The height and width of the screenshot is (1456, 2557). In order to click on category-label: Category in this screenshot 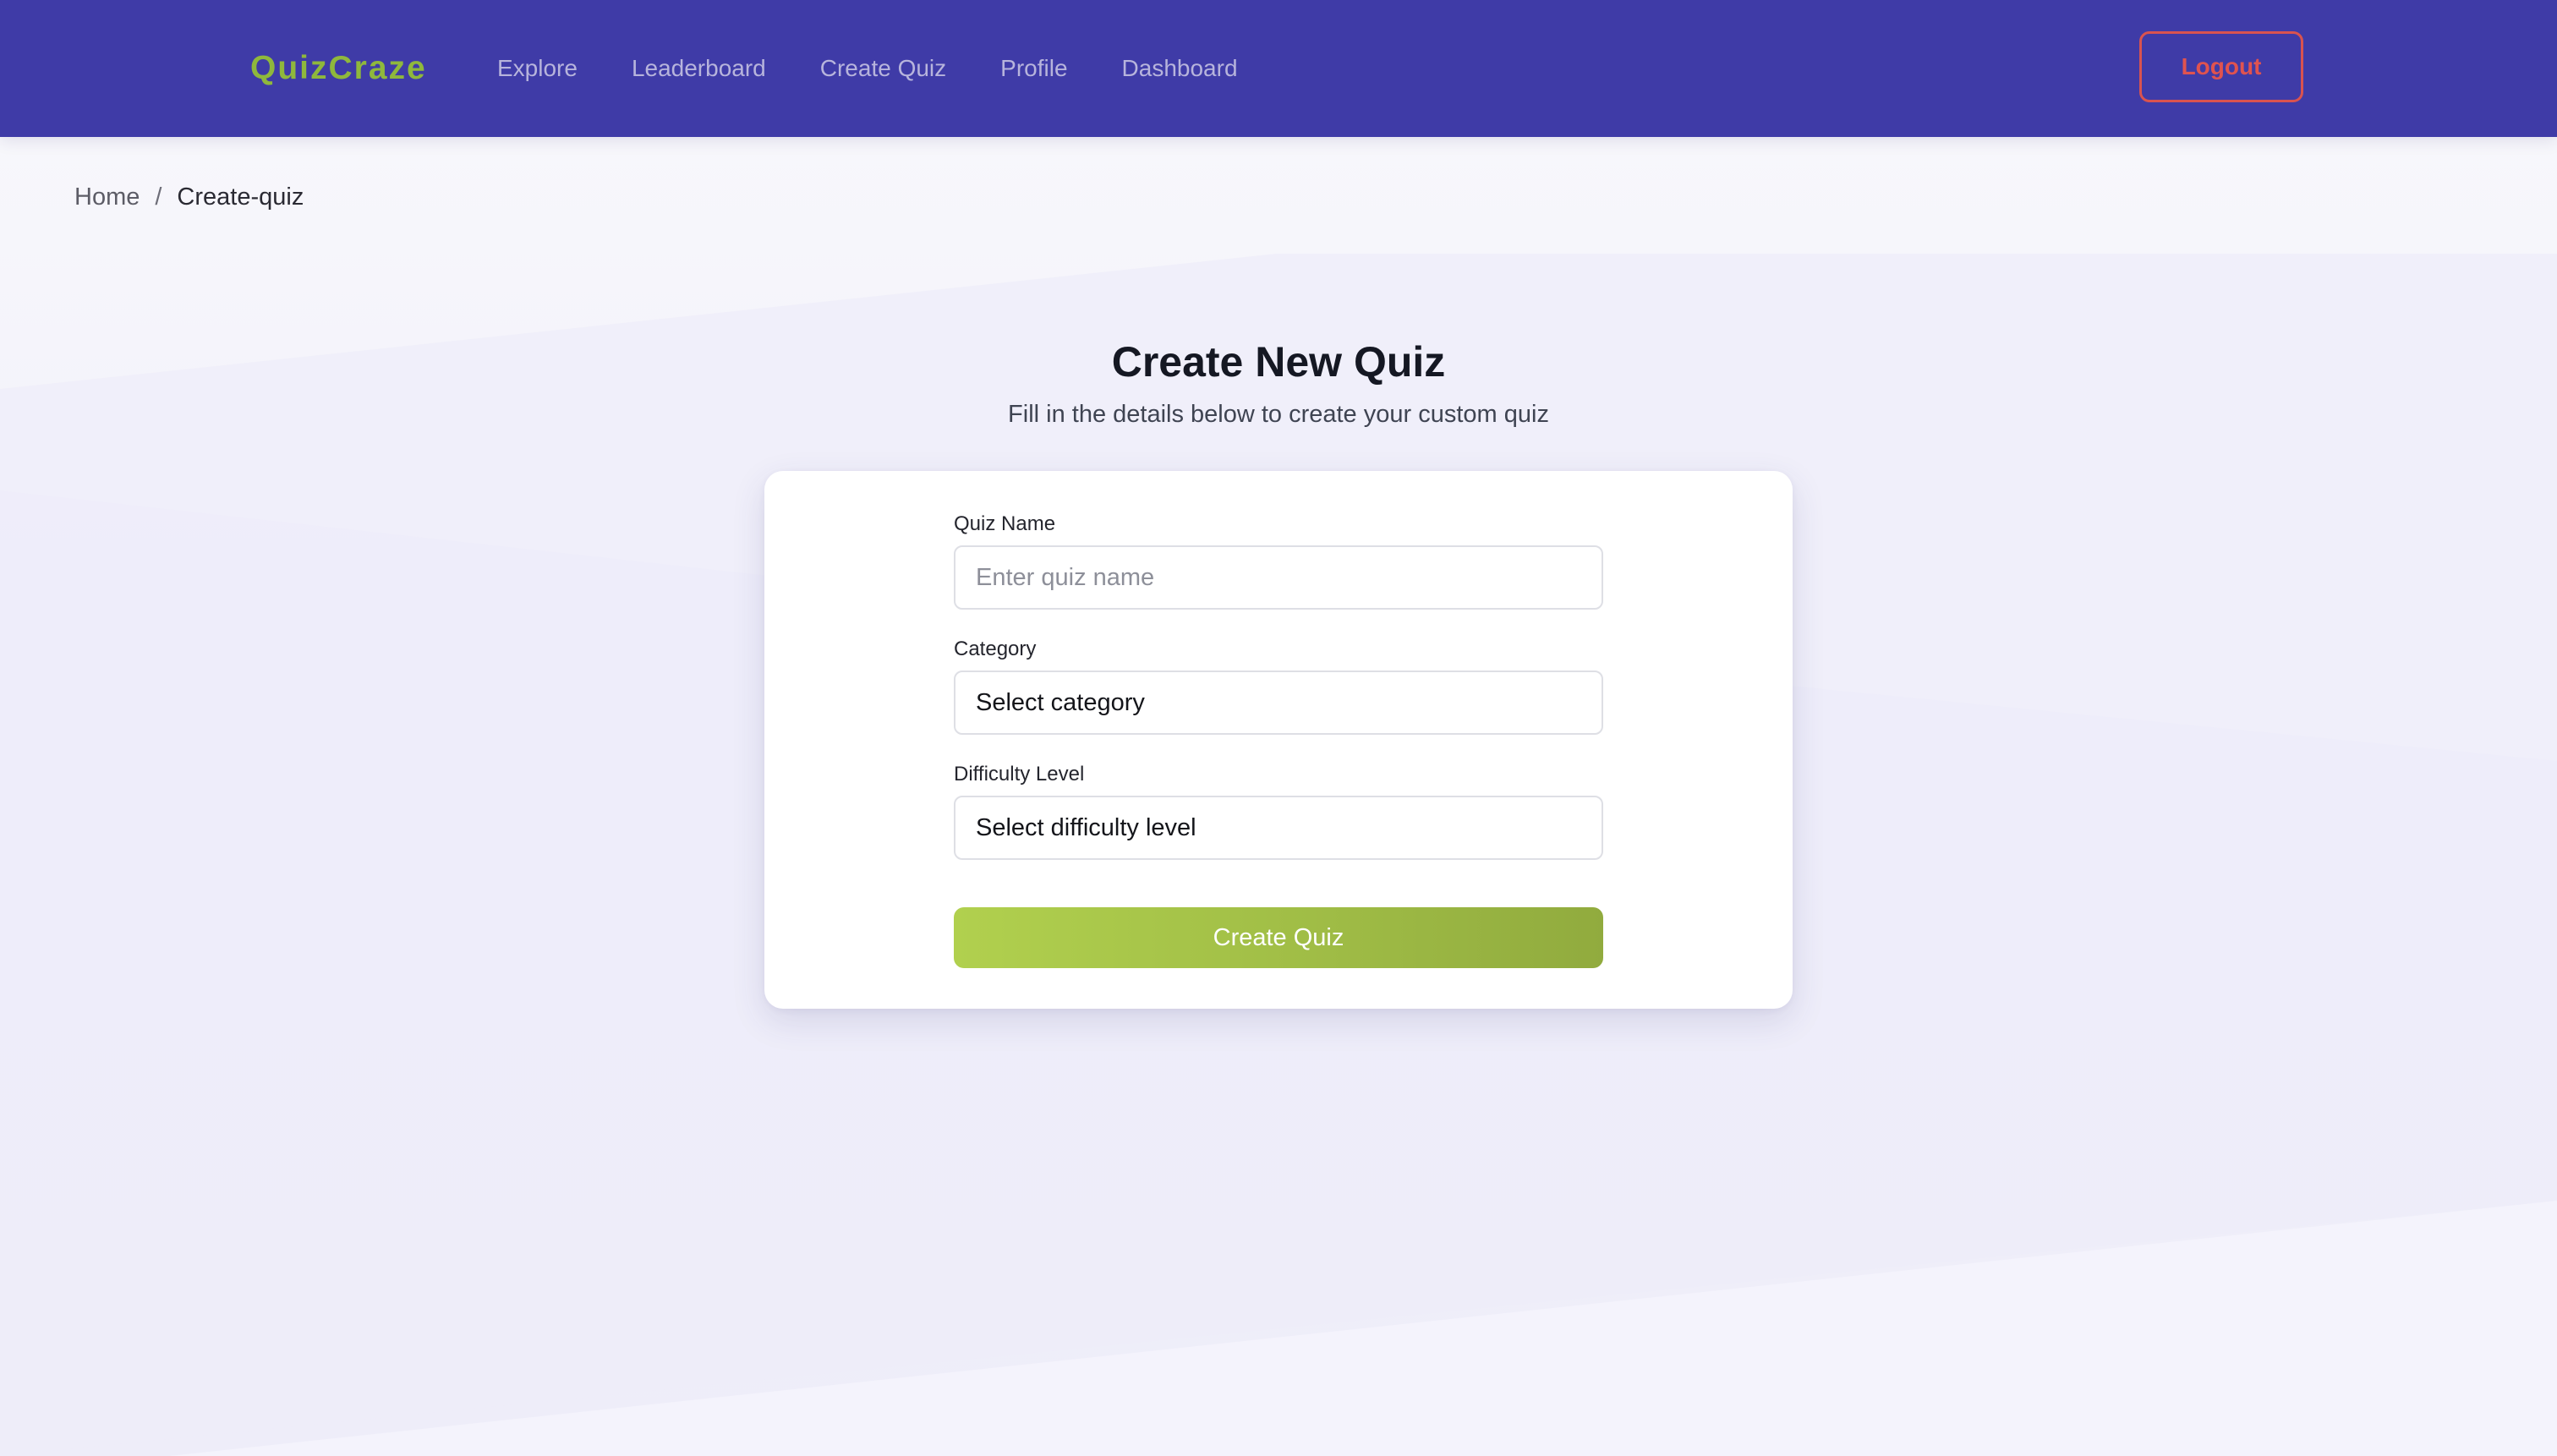, I will do `click(996, 649)`.